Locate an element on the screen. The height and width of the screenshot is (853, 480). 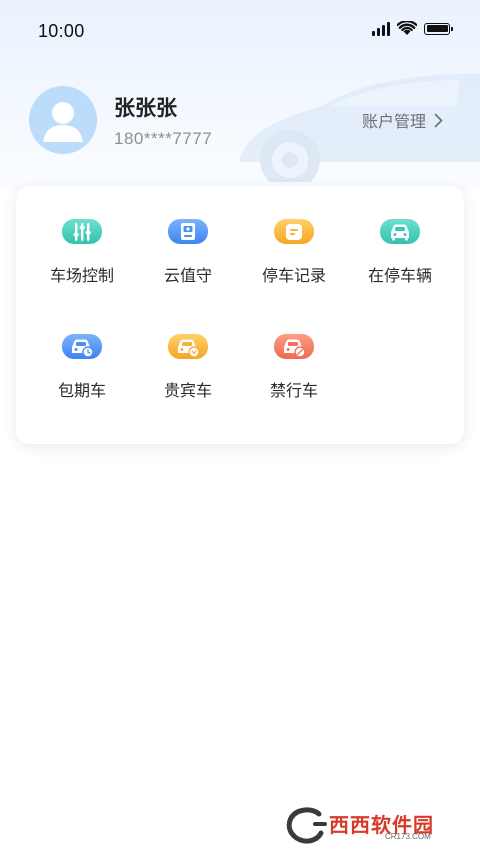
watermark-logo: 西西软件园 CR173.COM is located at coordinates (372, 826).